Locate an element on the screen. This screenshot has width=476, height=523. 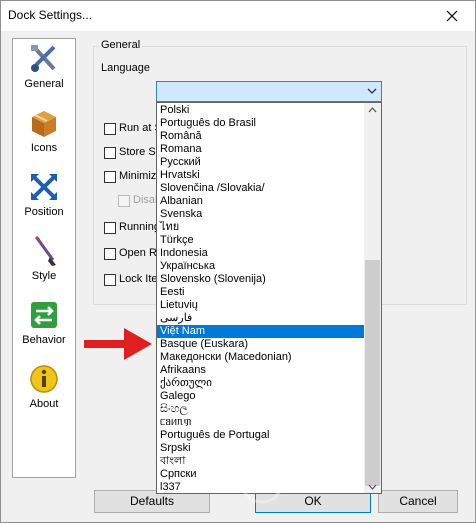
option-label: Lock Ite is located at coordinates (138, 279).